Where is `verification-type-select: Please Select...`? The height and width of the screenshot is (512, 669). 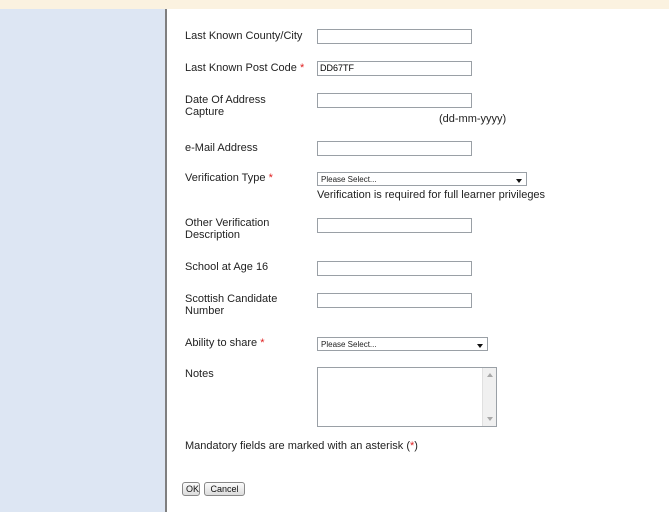
verification-type-select: Please Select... is located at coordinates (422, 179).